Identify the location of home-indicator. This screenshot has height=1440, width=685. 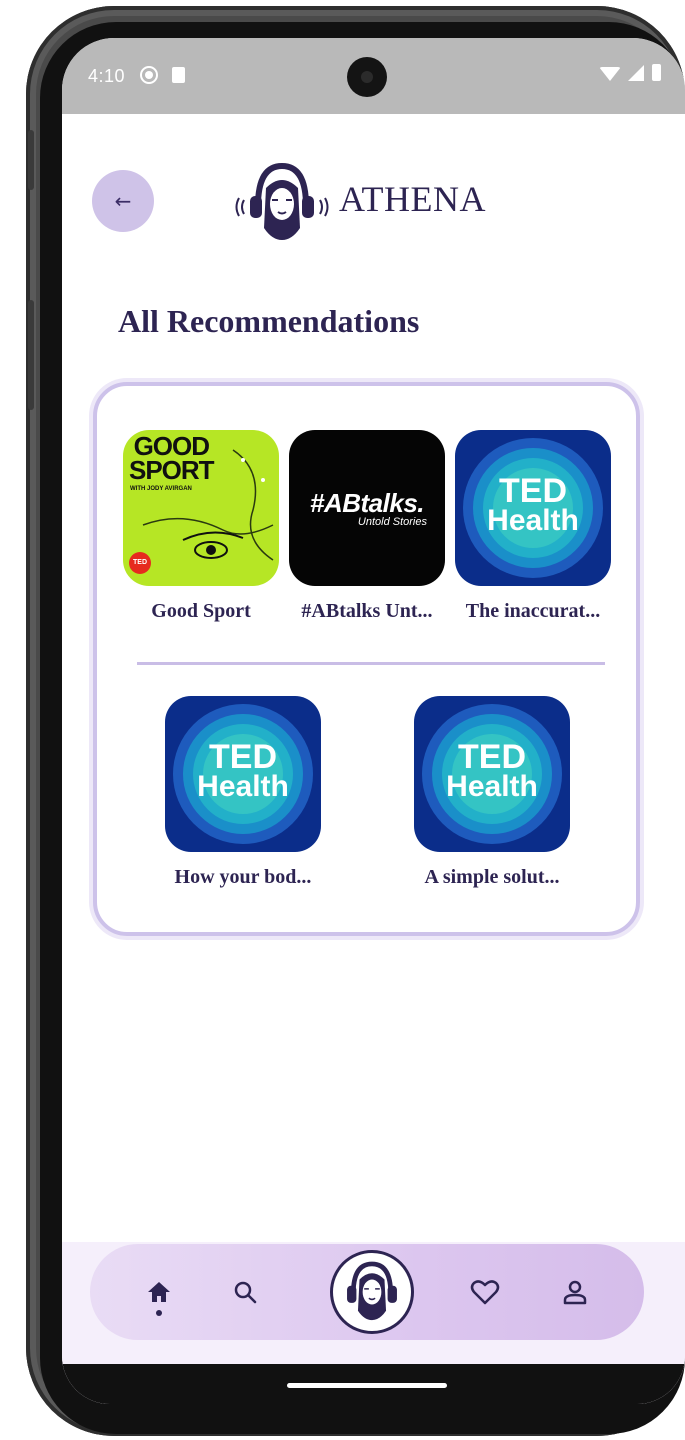
(367, 1385).